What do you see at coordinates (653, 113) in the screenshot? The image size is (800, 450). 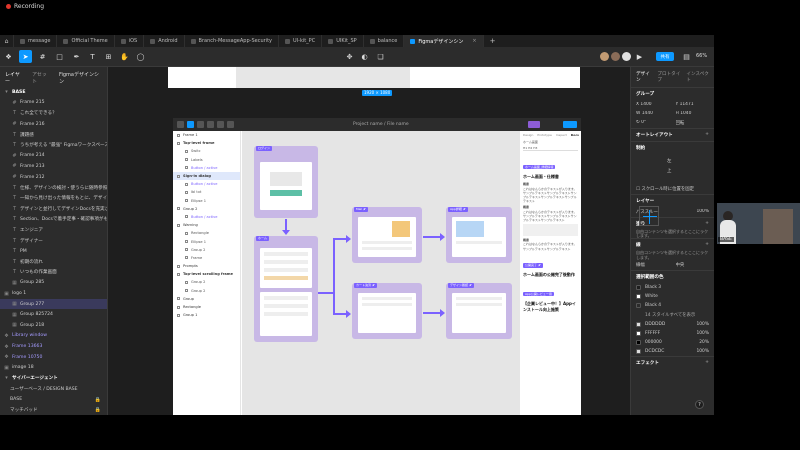 I see `width-input: W 1440` at bounding box center [653, 113].